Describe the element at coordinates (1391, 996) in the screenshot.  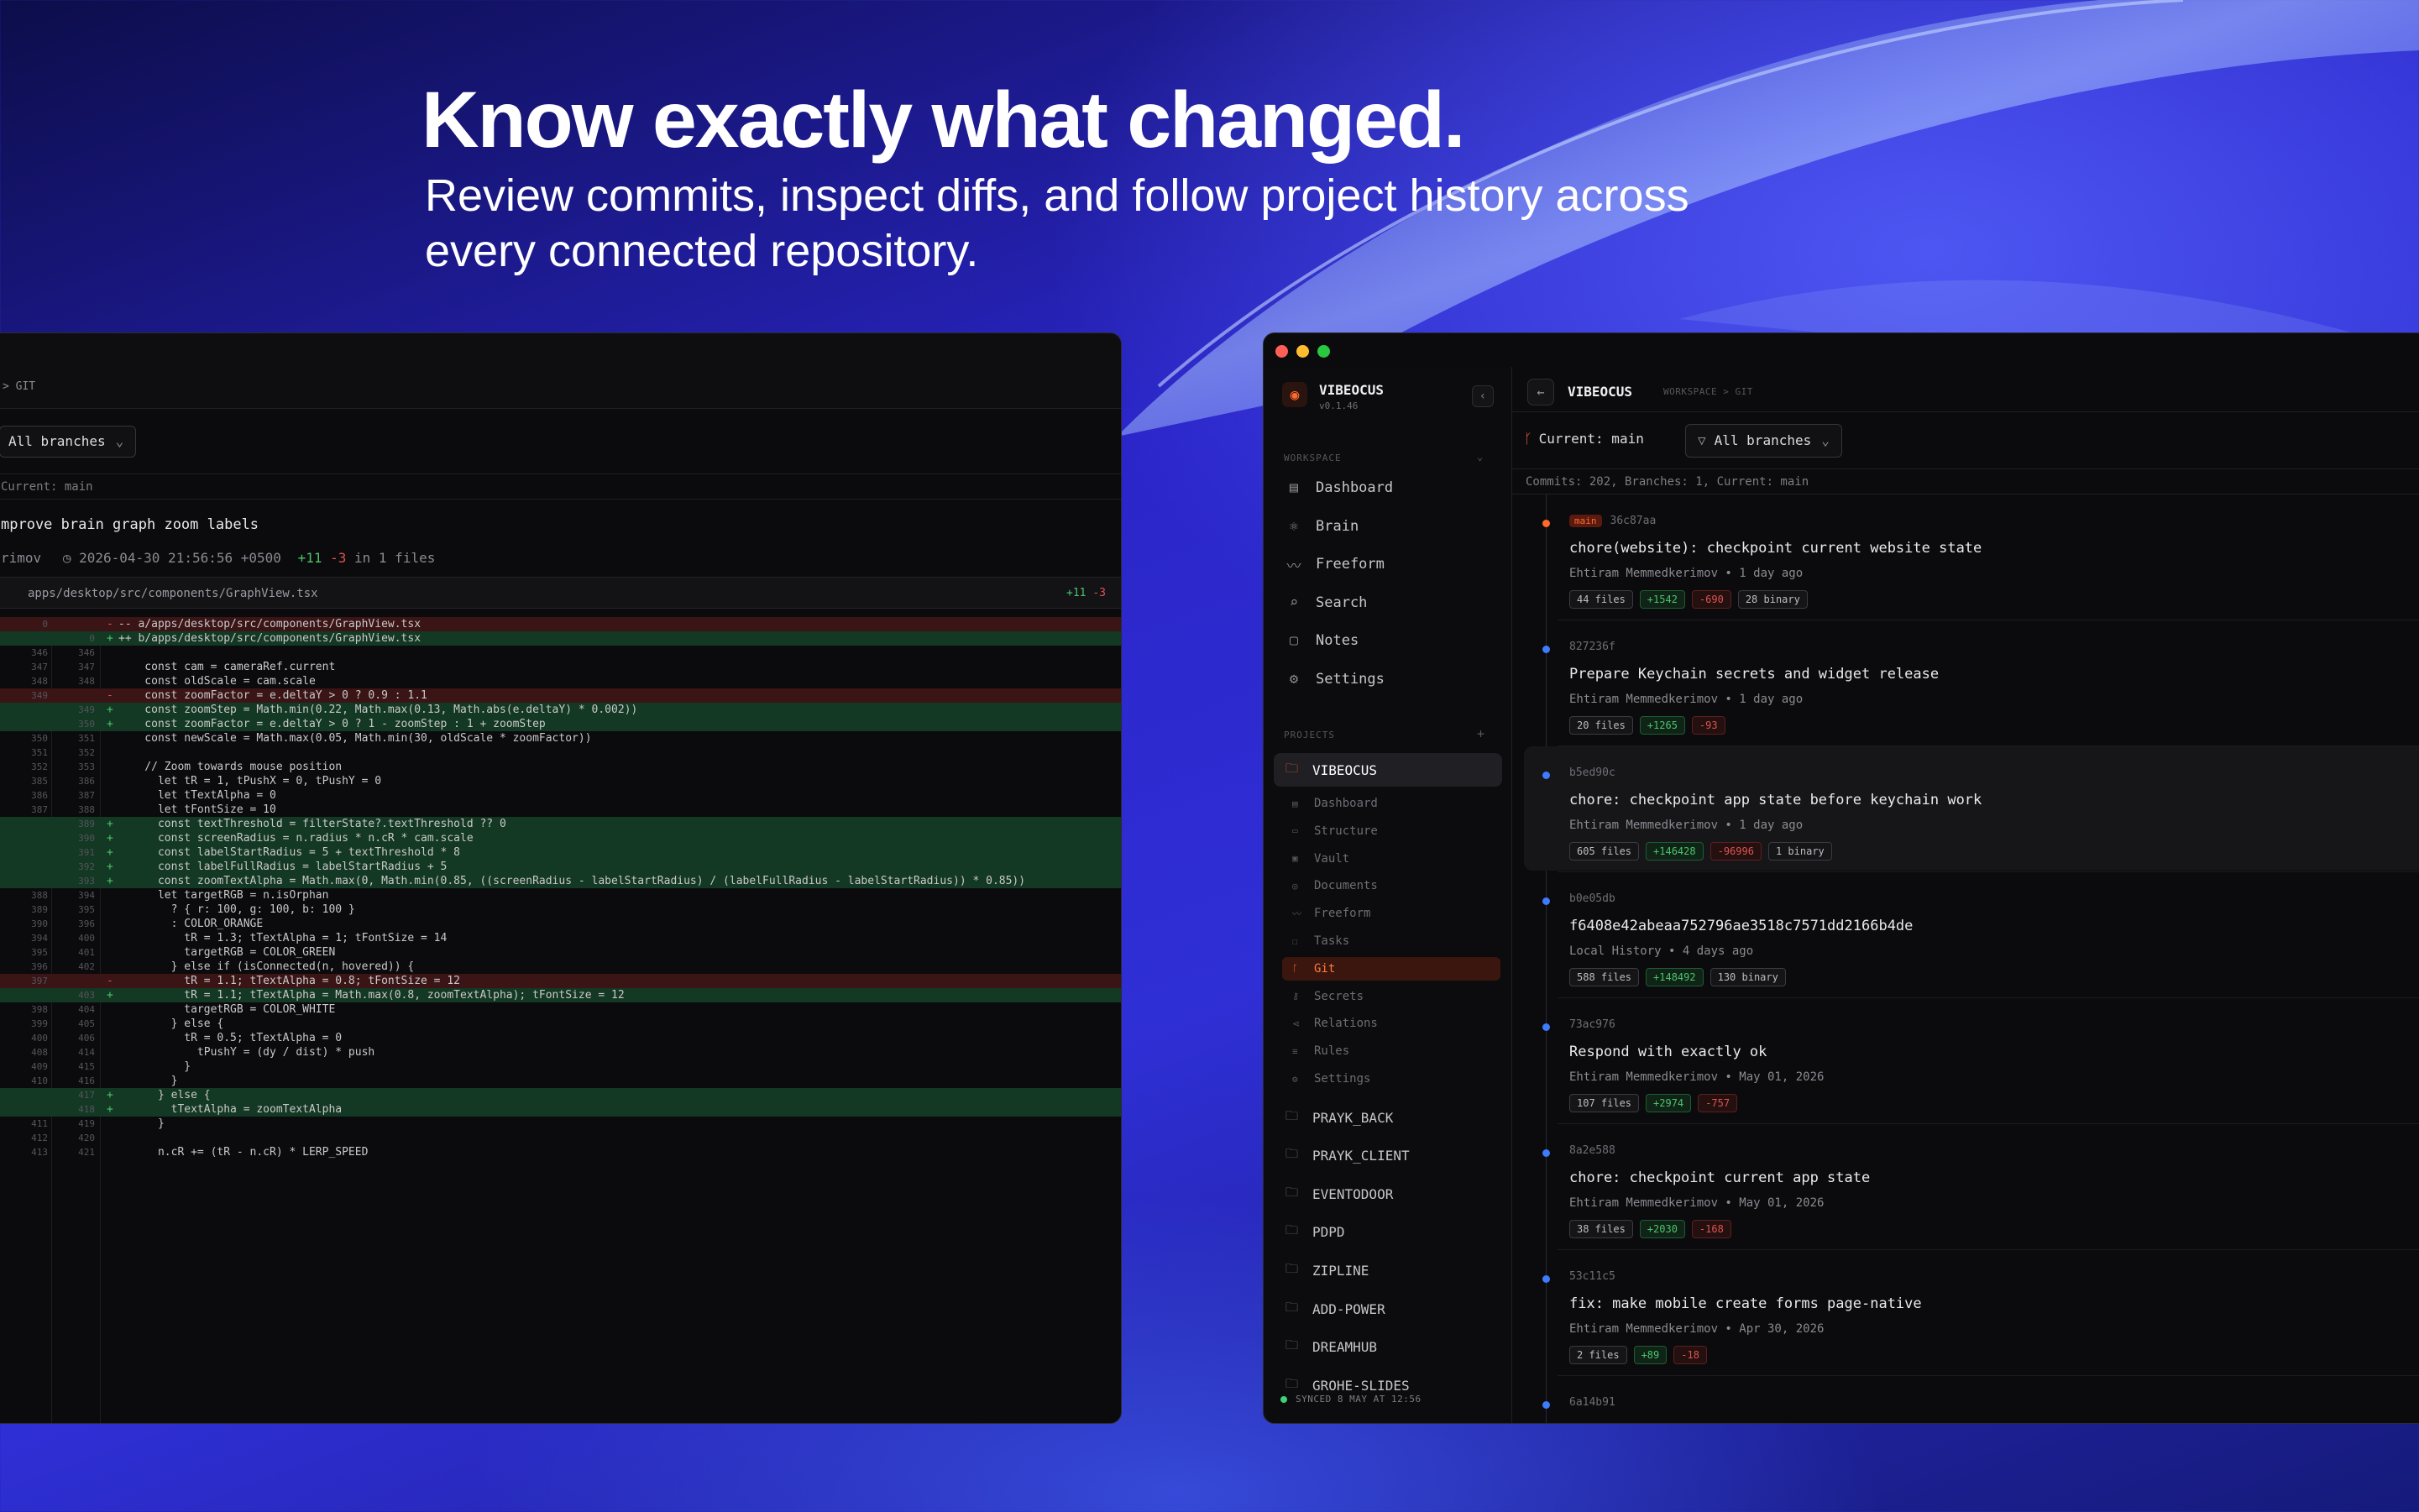
I see `project-subitem-secrets: ⚷ Secrets` at that location.